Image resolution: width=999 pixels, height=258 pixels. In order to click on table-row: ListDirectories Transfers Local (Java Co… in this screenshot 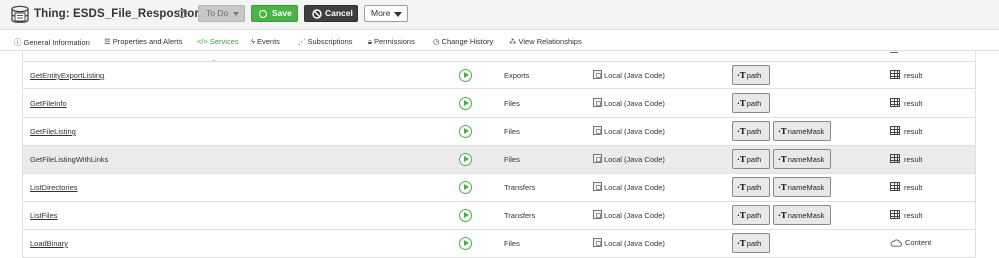, I will do `click(499, 188)`.